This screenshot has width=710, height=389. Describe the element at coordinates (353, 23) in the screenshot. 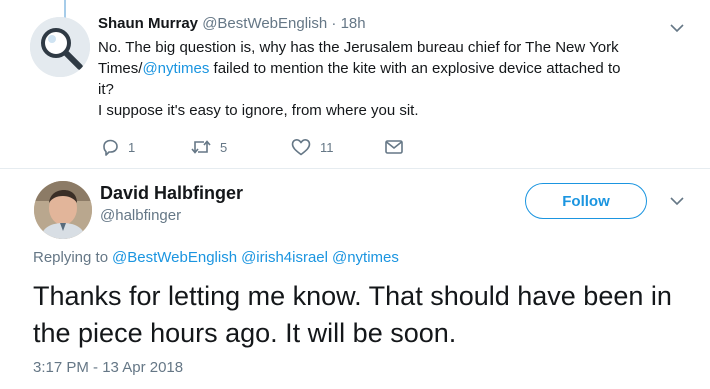

I see `tweet-time: 18h` at that location.